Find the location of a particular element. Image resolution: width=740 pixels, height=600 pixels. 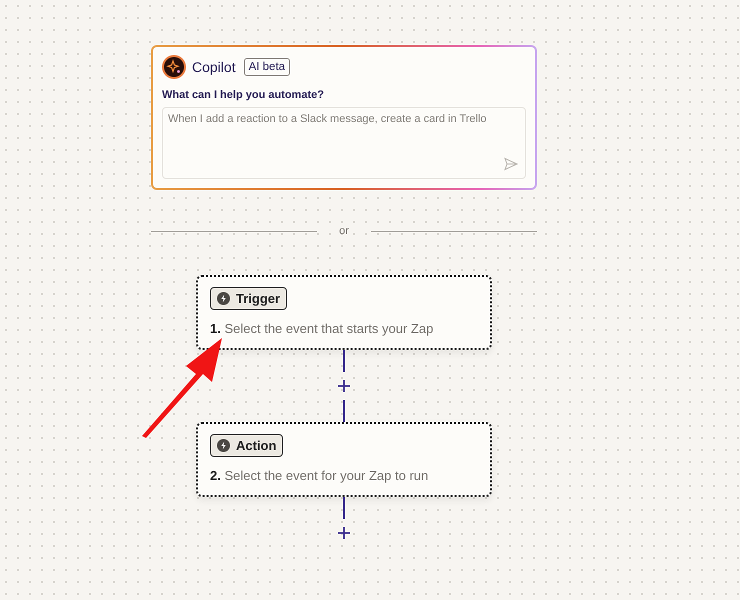

step-type-tag: Action is located at coordinates (247, 445).